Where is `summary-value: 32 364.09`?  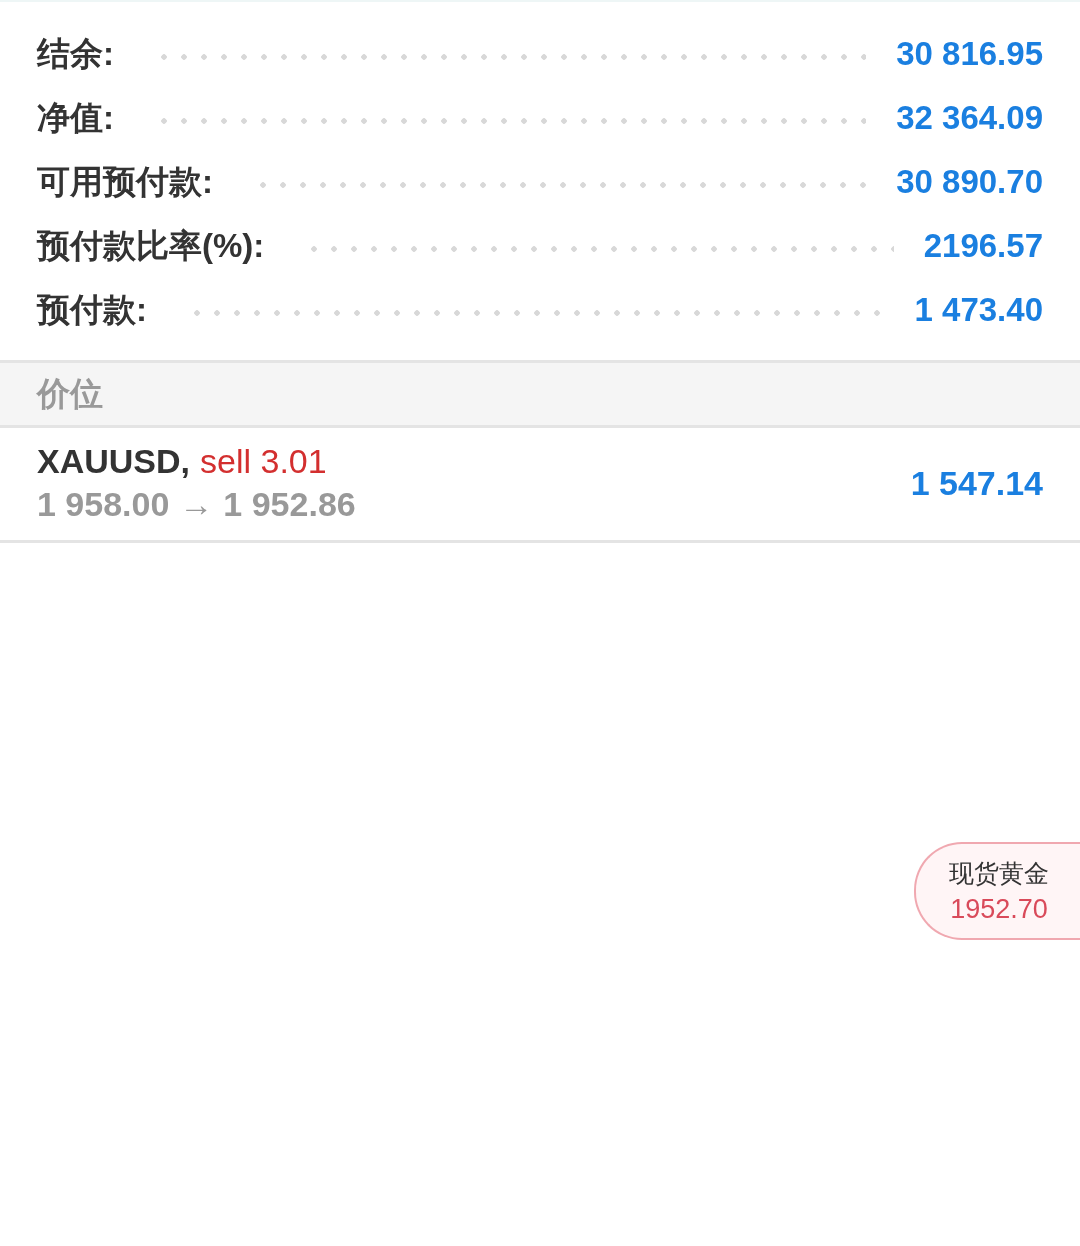
summary-value: 32 364.09 is located at coordinates (969, 118).